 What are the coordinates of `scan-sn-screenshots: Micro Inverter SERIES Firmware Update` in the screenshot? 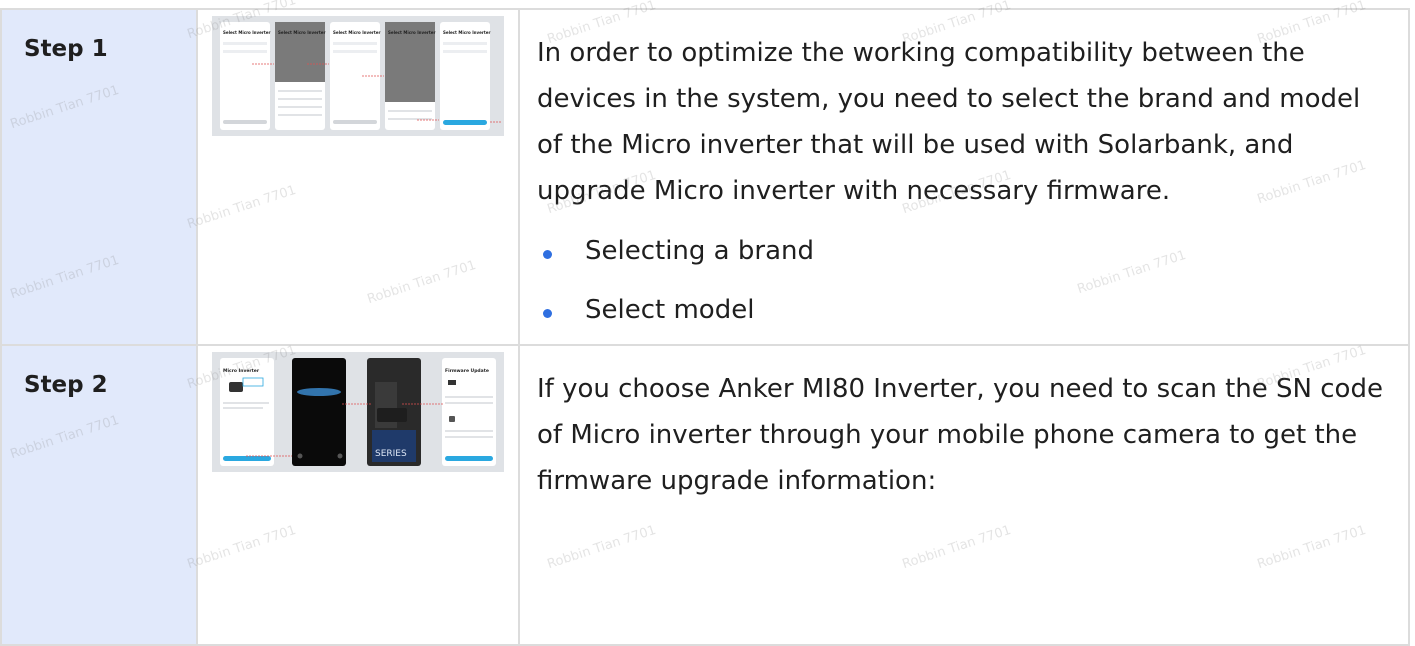 It's located at (358, 412).